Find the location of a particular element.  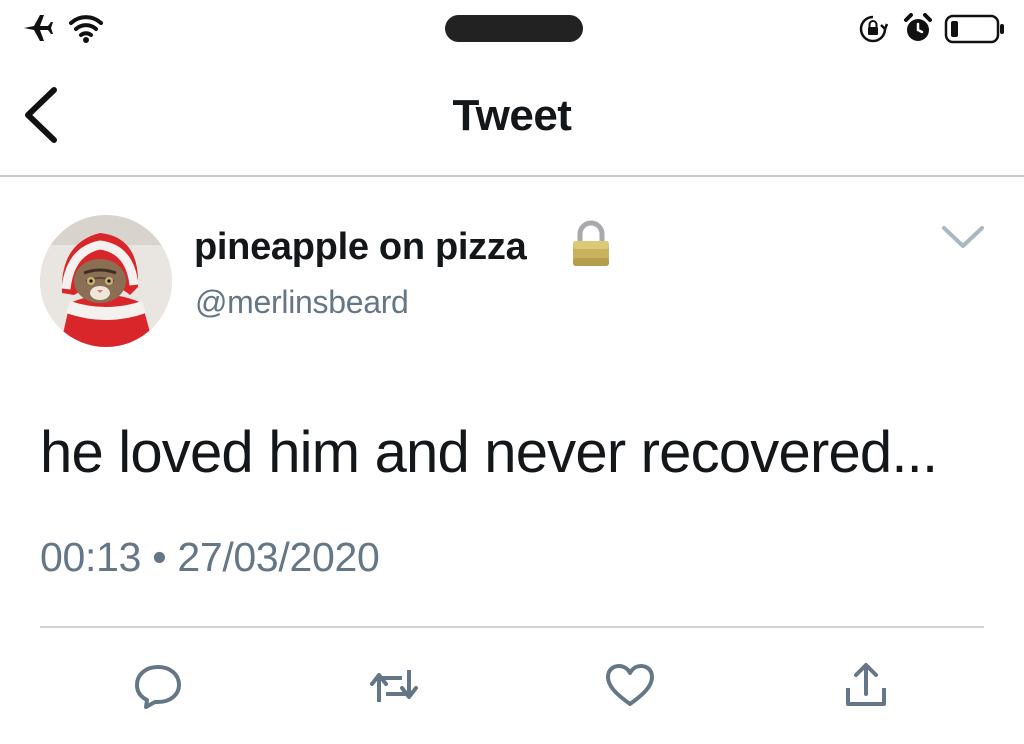

status-bar is located at coordinates (512, 30).